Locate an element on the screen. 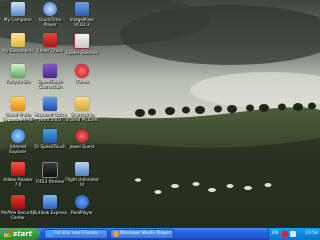  desktop-icon-flight-unlimited: Flight Unlimited III is located at coordinates (82, 174).